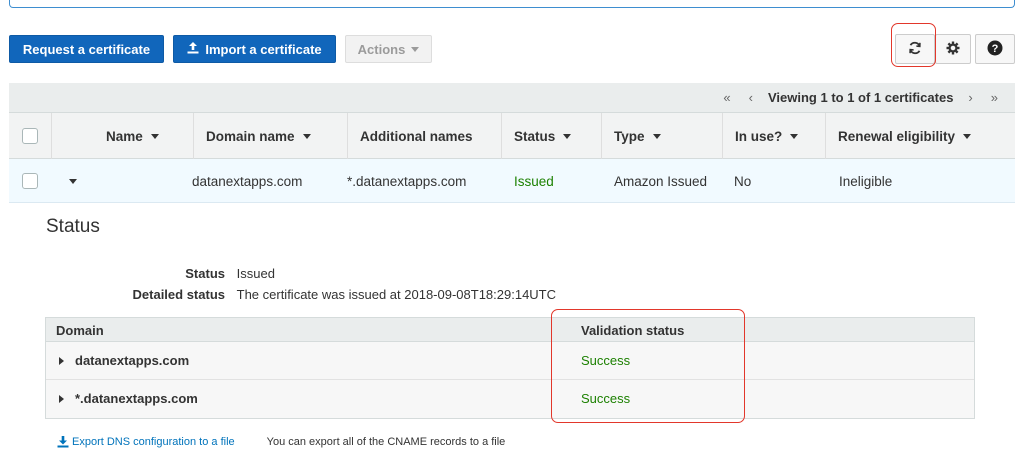 The height and width of the screenshot is (461, 1024). I want to click on validation-row: *.datanextapps.com Success, so click(510, 399).